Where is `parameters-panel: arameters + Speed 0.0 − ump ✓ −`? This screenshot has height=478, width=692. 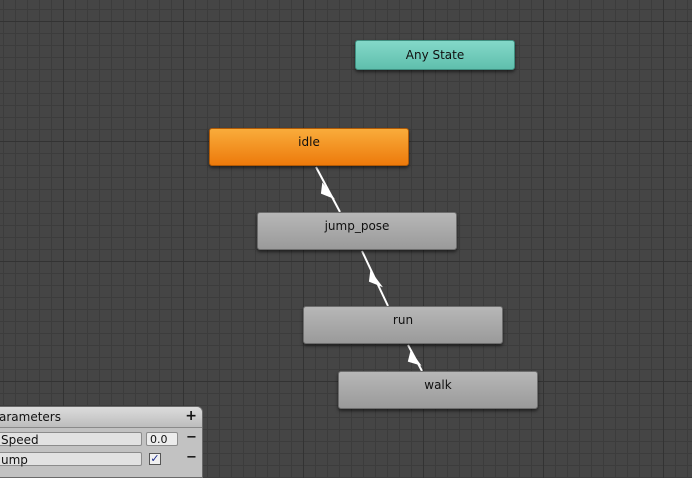 parameters-panel: arameters + Speed 0.0 − ump ✓ − is located at coordinates (101, 442).